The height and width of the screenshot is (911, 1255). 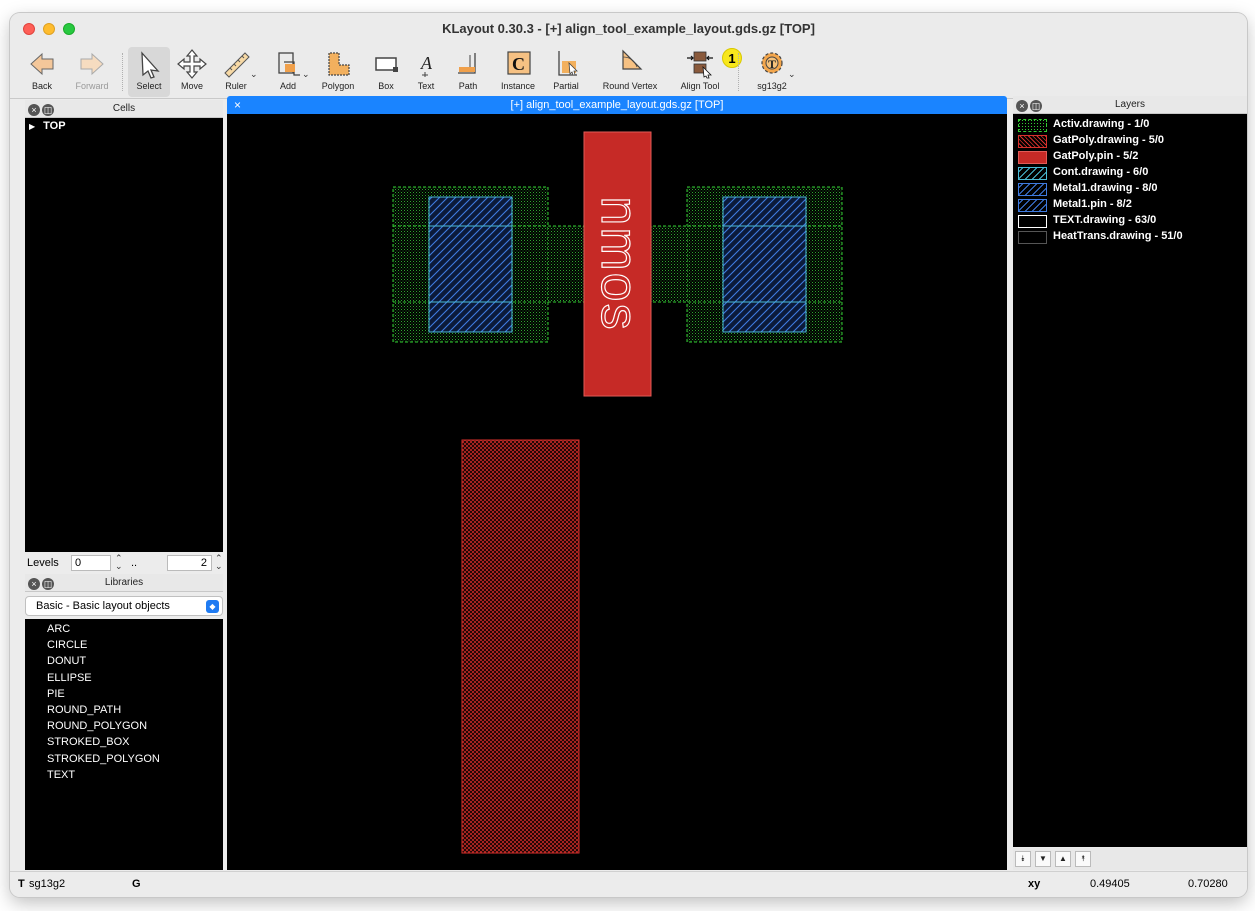 I want to click on library-cell-item: DONUT, so click(x=135, y=661).